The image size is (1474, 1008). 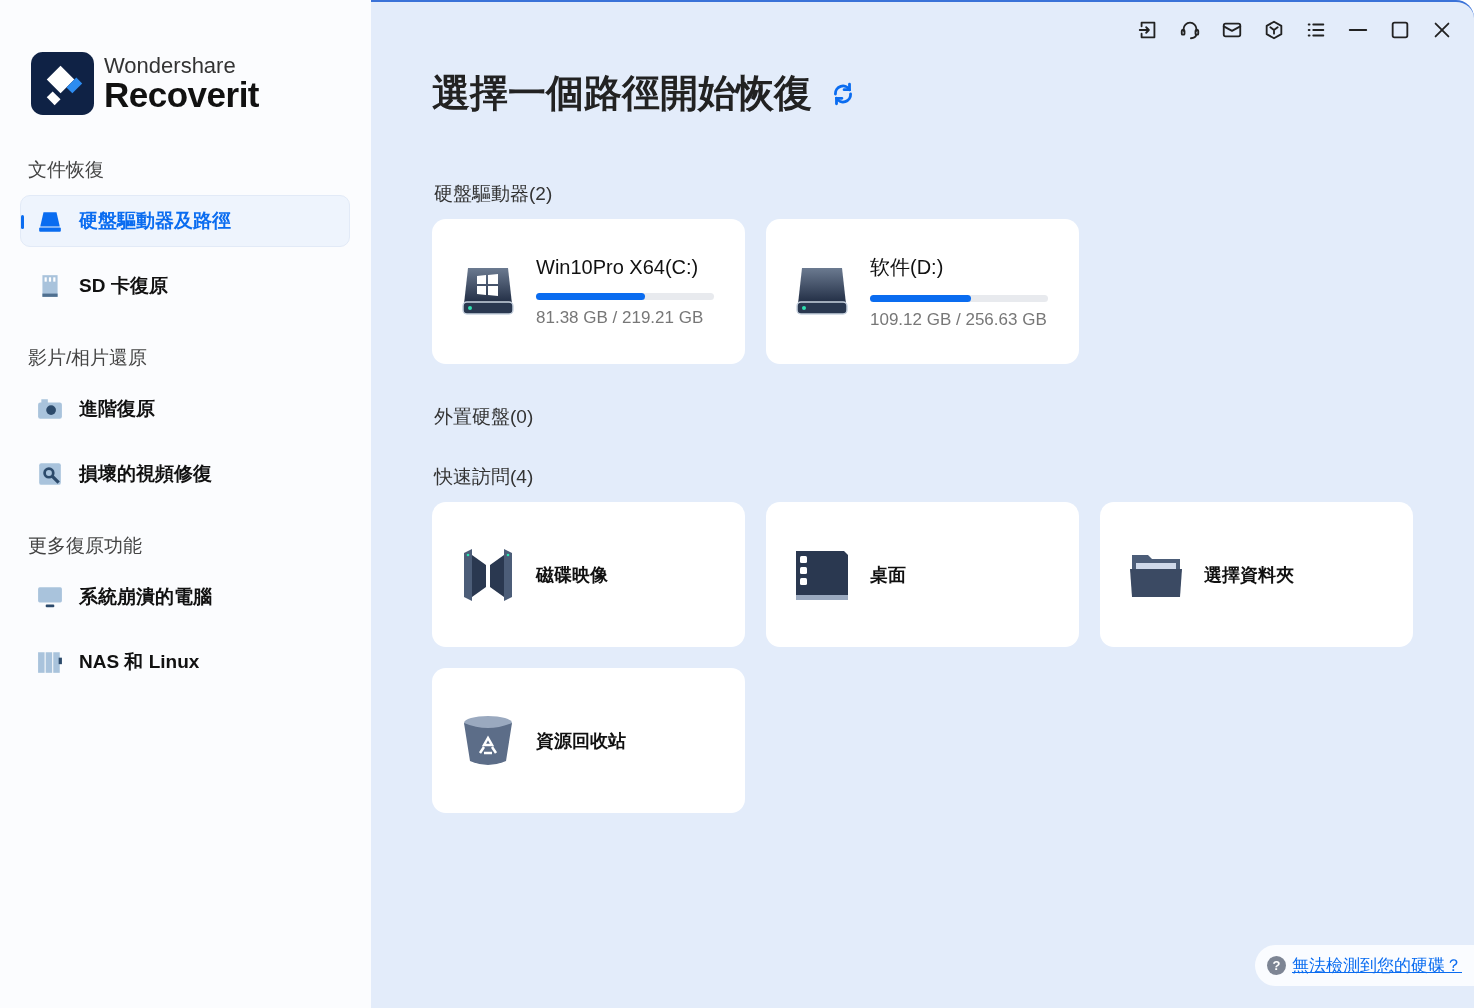 I want to click on sidebar-item: 系統崩潰的電腦, so click(x=185, y=597).